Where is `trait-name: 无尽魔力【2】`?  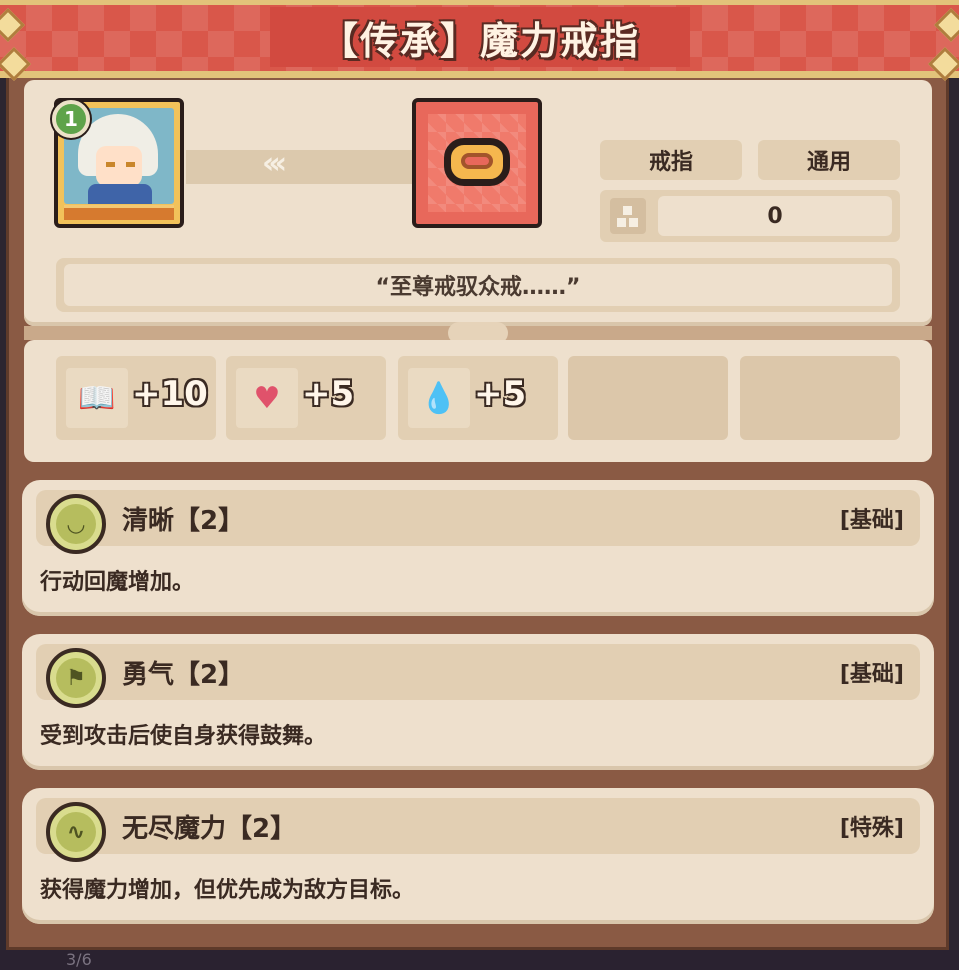 trait-name: 无尽魔力【2】 is located at coordinates (209, 829).